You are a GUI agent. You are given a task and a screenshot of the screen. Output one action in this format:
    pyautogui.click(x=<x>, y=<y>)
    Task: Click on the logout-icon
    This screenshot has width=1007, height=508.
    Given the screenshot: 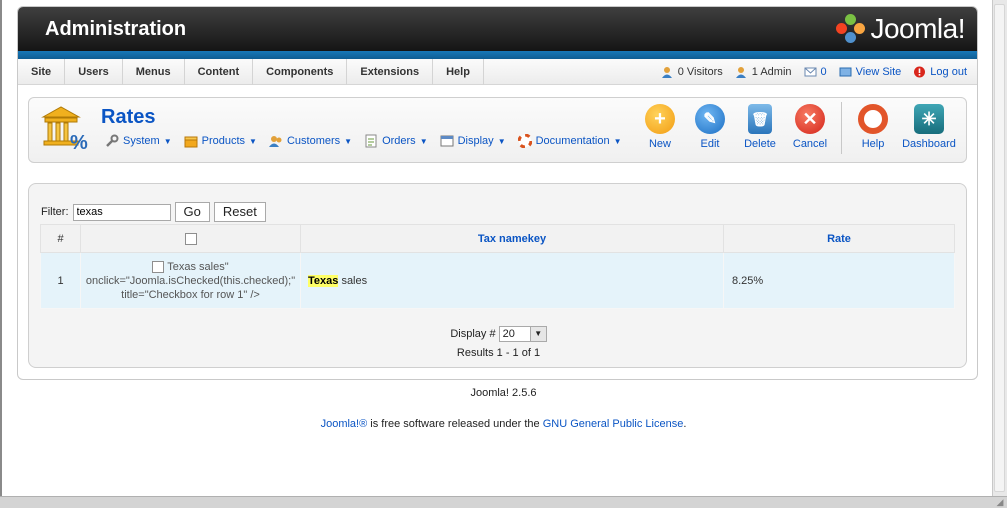 What is the action you would take?
    pyautogui.click(x=920, y=72)
    